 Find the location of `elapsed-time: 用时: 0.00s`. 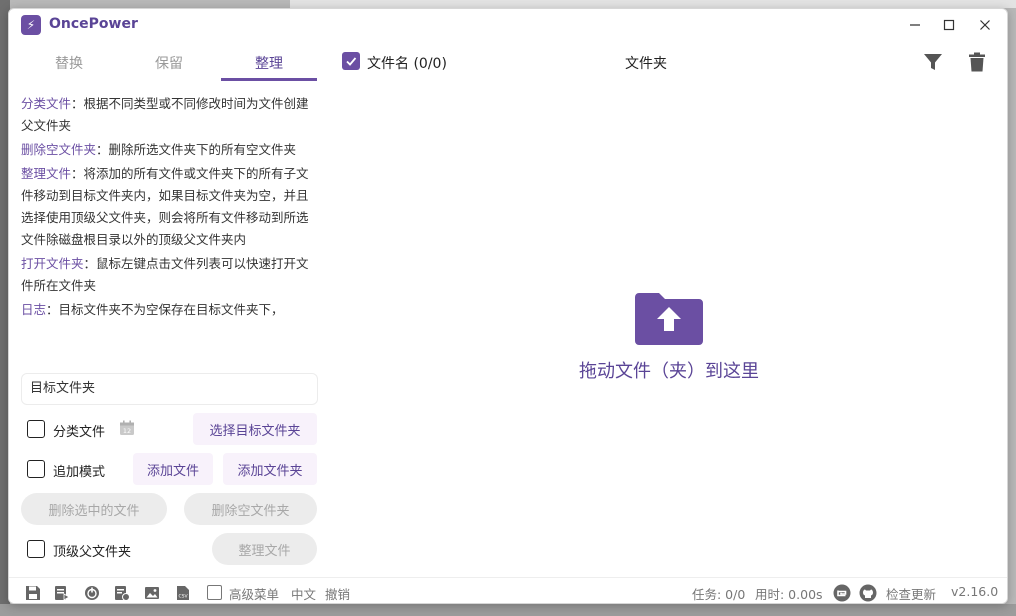

elapsed-time: 用时: 0.00s is located at coordinates (789, 594).